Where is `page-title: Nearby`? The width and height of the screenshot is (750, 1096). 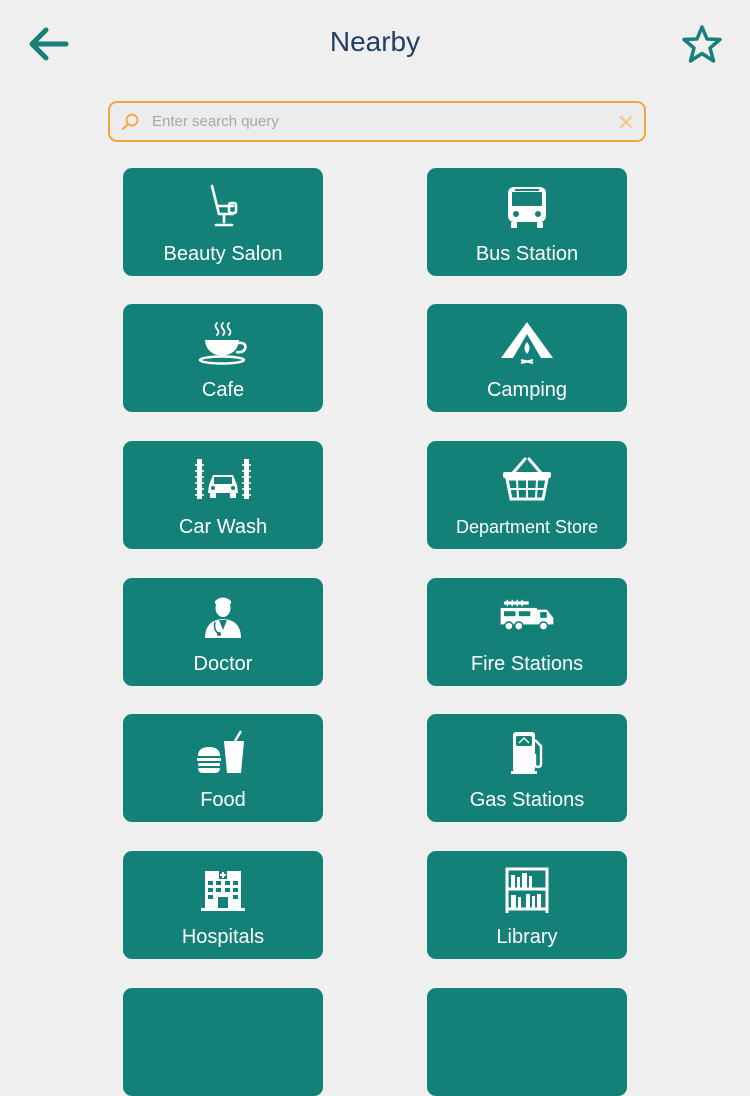
page-title: Nearby is located at coordinates (375, 41).